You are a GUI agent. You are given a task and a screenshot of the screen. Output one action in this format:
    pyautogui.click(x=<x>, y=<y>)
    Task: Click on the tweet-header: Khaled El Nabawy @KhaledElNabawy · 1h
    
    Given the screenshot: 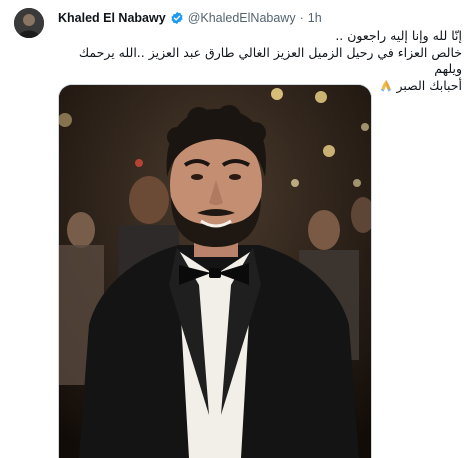 What is the action you would take?
    pyautogui.click(x=190, y=18)
    